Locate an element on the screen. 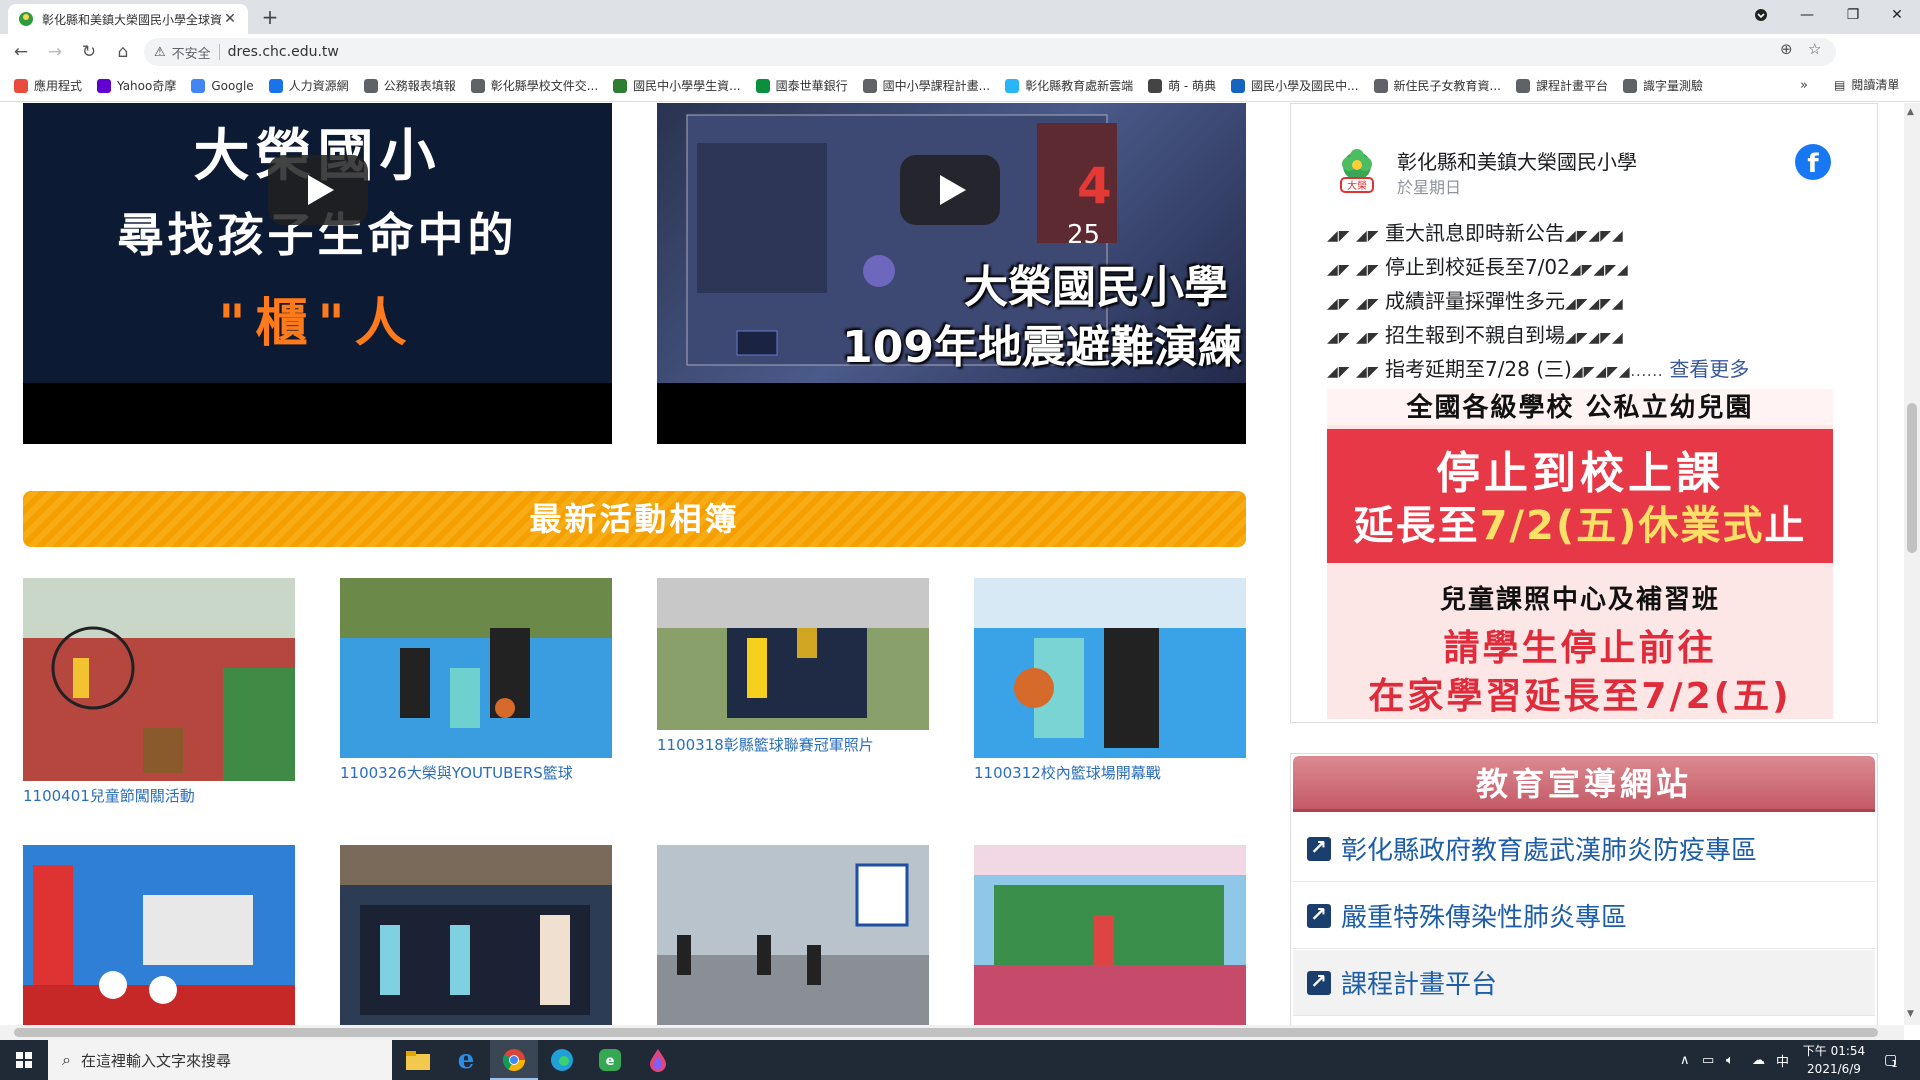 This screenshot has width=1920, height=1080. internet-explorer-icon: e is located at coordinates (466, 1060).